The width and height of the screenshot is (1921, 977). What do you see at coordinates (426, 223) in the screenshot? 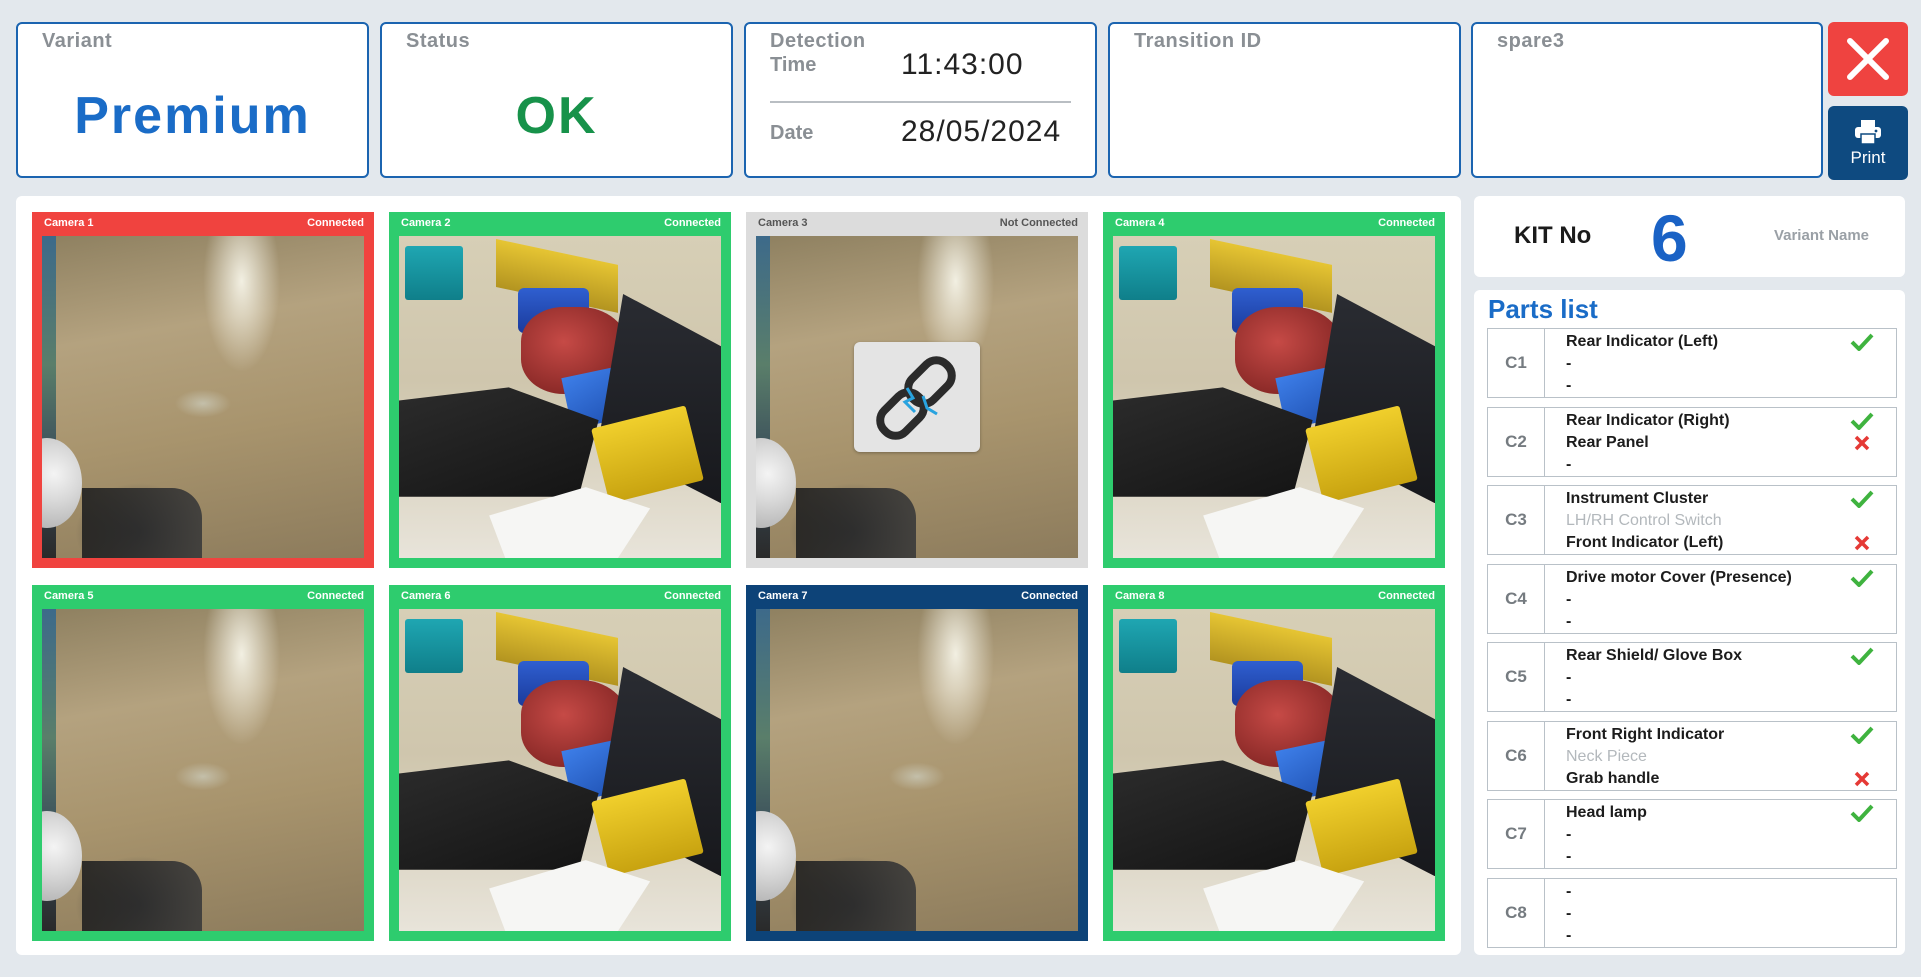
I see `camera-name: Camera 2` at bounding box center [426, 223].